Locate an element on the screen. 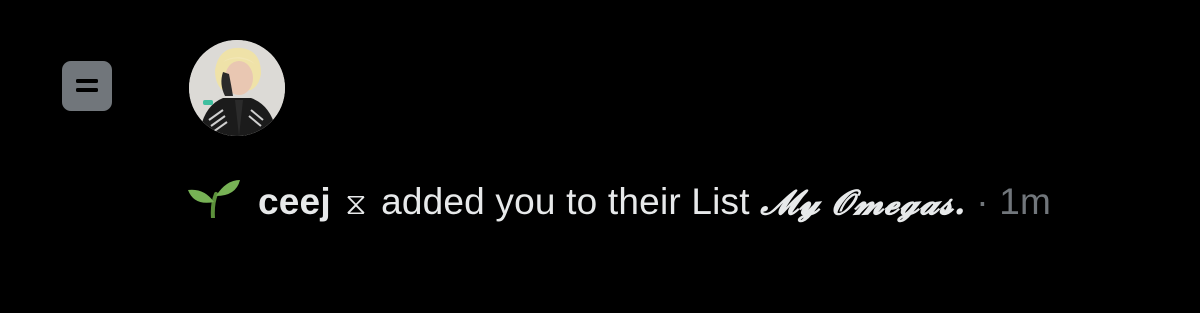 The height and width of the screenshot is (313, 1200). username-suffix: ⧖ is located at coordinates (356, 204).